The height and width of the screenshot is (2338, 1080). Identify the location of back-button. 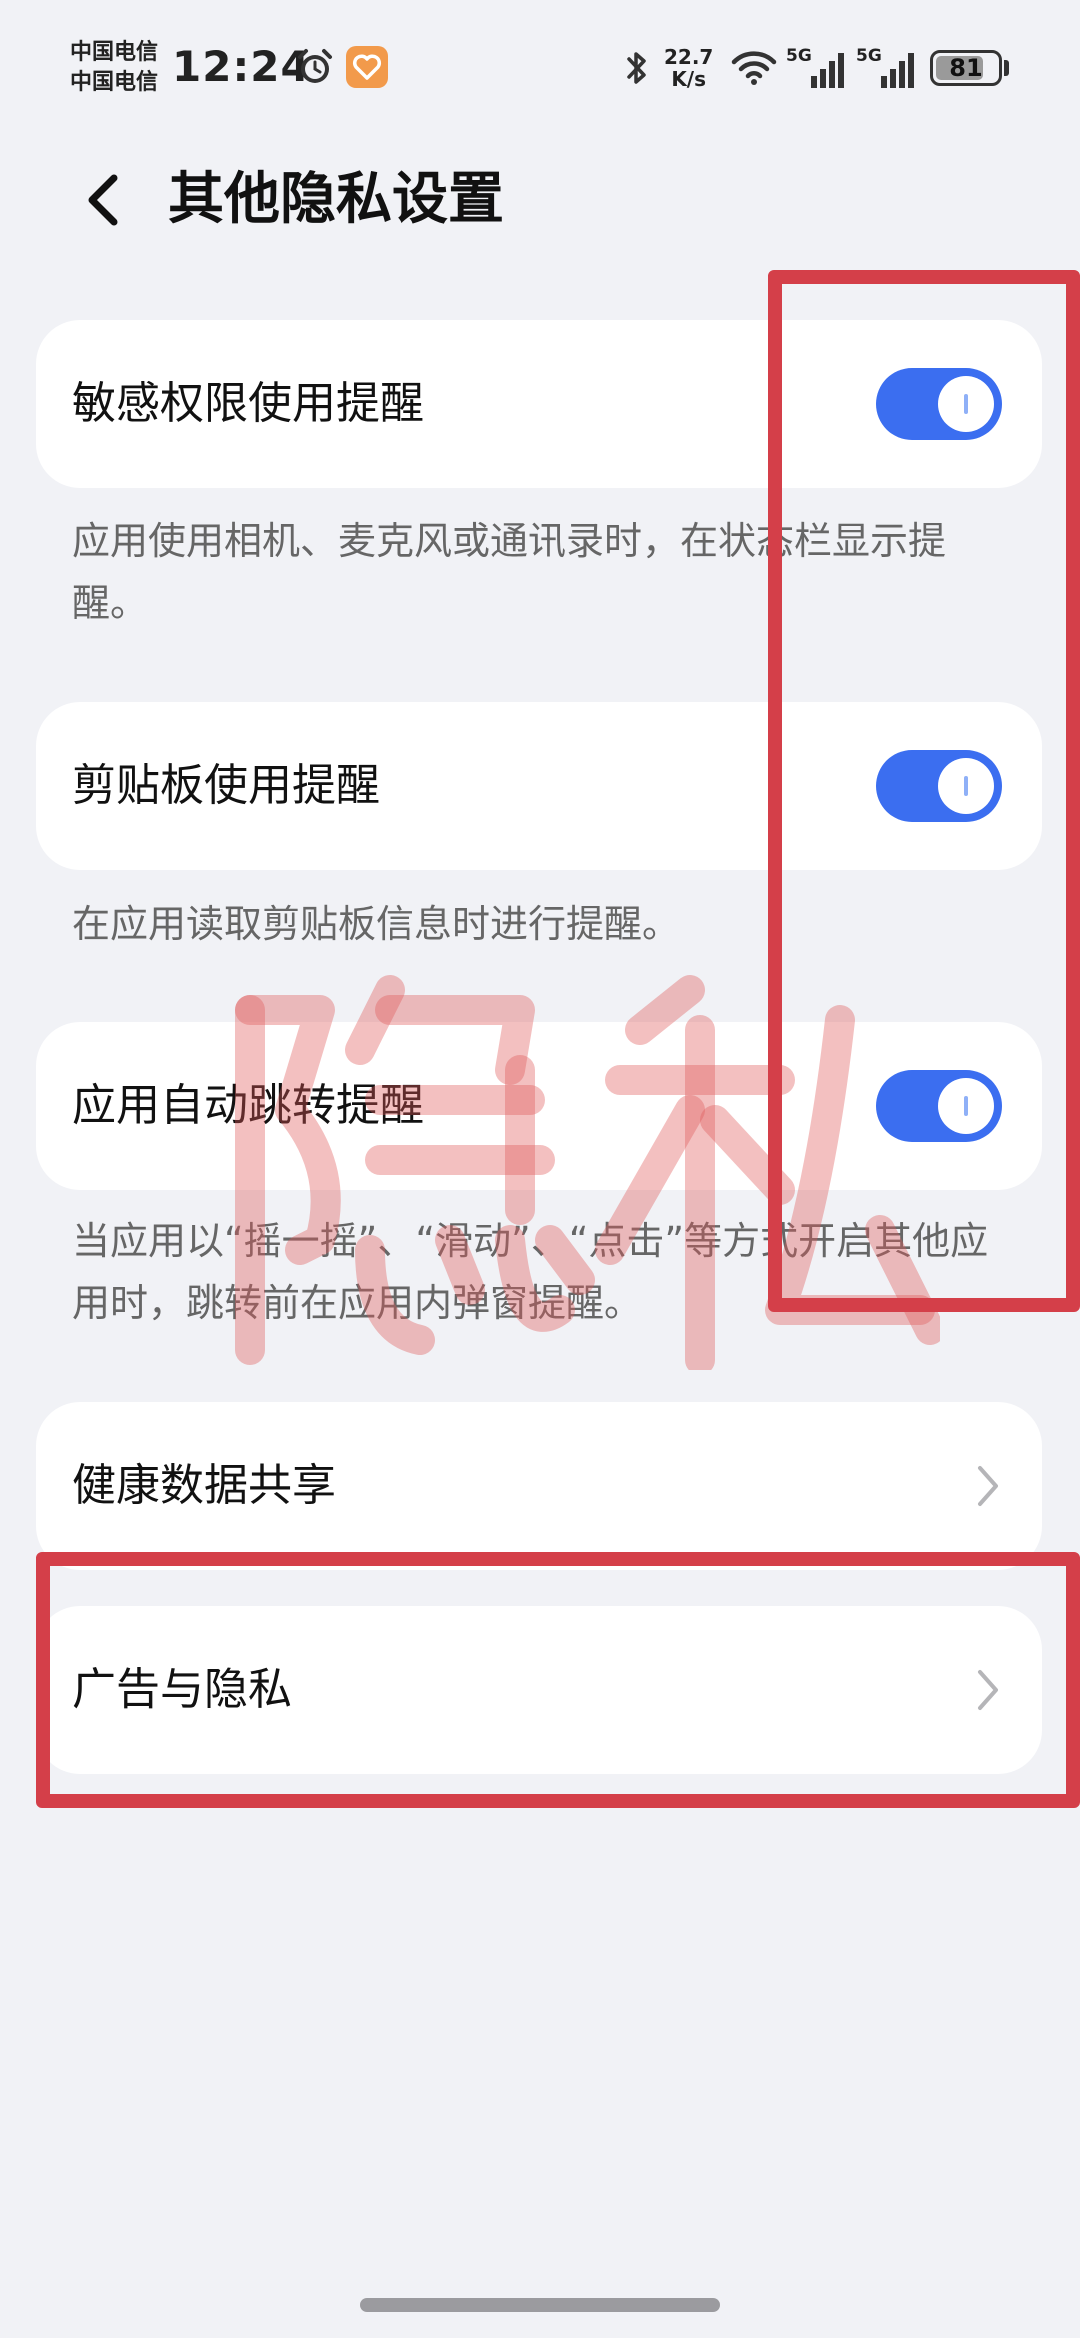
(105, 200).